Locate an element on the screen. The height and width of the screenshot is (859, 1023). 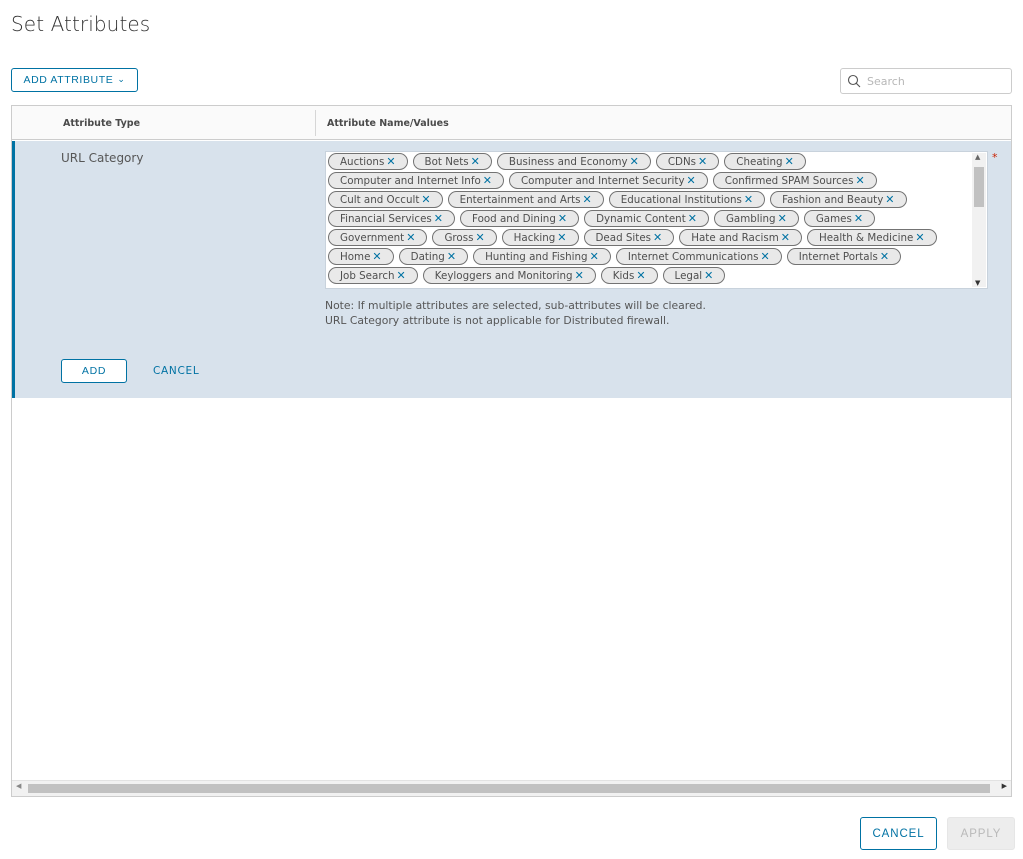
attribute-value-tag: Gambling ✕ is located at coordinates (756, 218).